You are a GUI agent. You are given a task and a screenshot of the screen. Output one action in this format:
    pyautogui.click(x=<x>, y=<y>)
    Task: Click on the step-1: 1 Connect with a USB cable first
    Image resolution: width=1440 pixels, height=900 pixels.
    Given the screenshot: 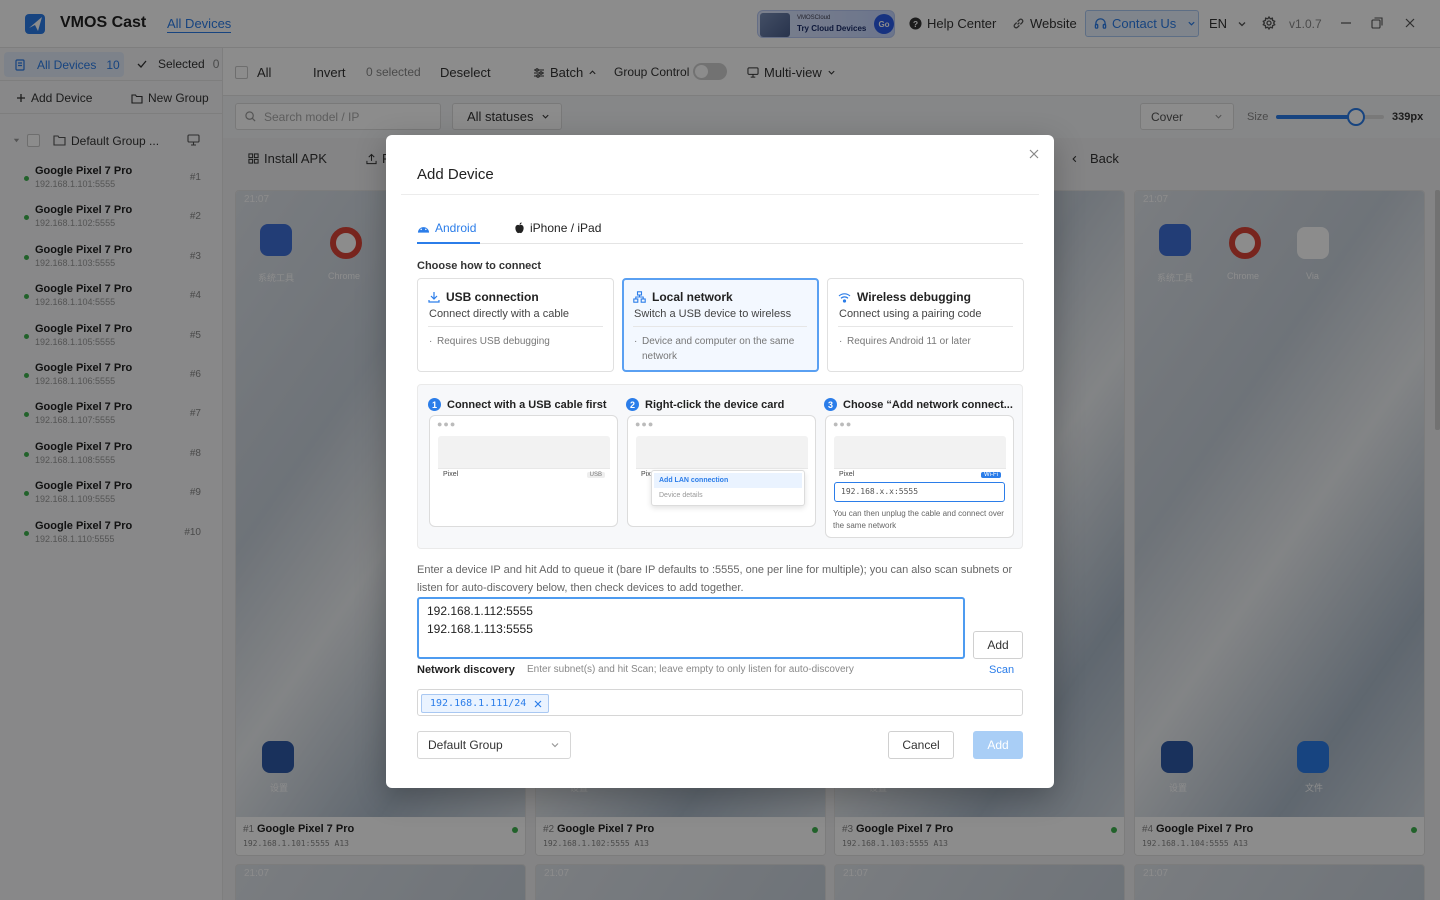 What is the action you would take?
    pyautogui.click(x=517, y=404)
    